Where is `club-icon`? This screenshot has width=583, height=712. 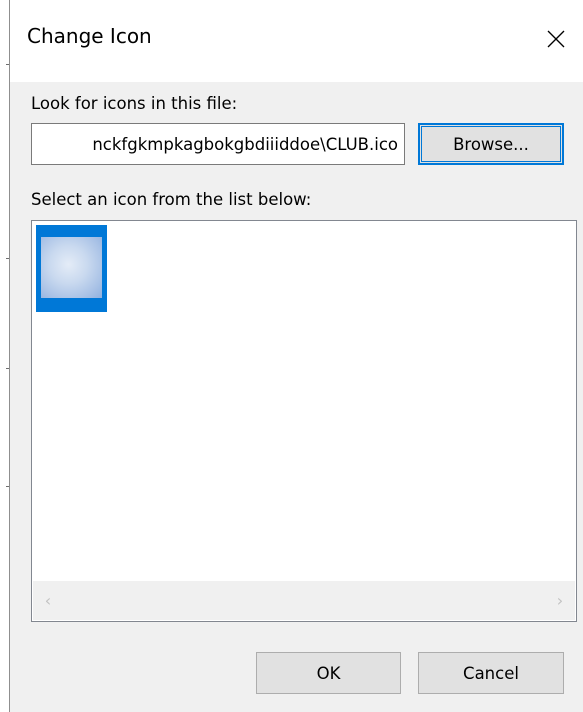
club-icon is located at coordinates (71, 267).